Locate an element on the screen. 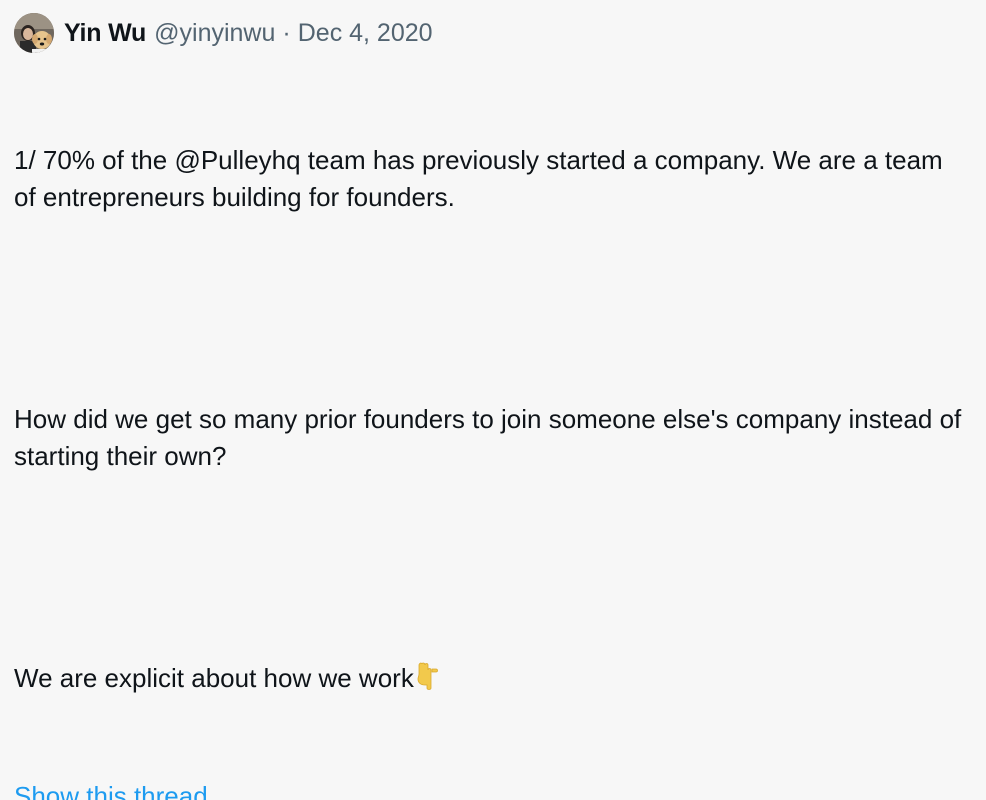 This screenshot has width=986, height=800. tweet-paragraph-last: We are explicit about how we work is located at coordinates (492, 680).